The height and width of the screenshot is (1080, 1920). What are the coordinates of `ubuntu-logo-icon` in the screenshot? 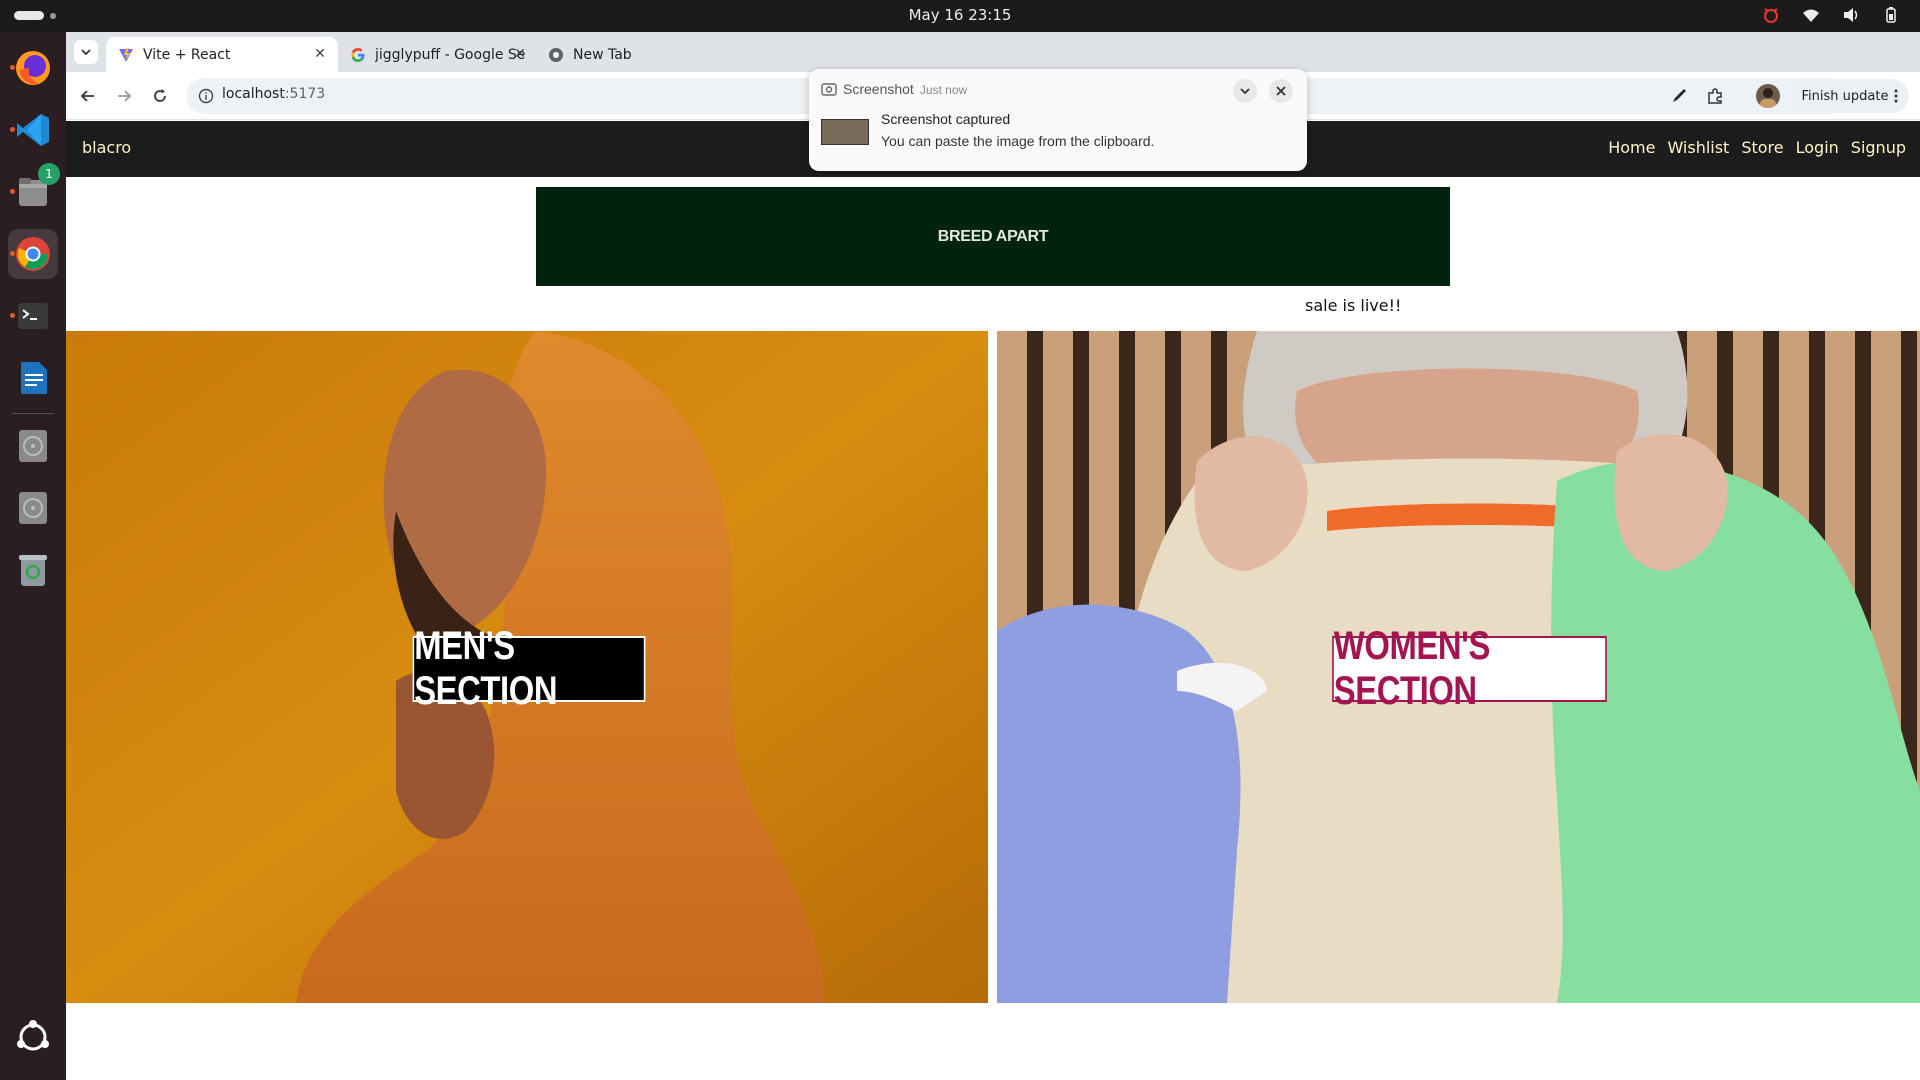 It's located at (33, 1035).